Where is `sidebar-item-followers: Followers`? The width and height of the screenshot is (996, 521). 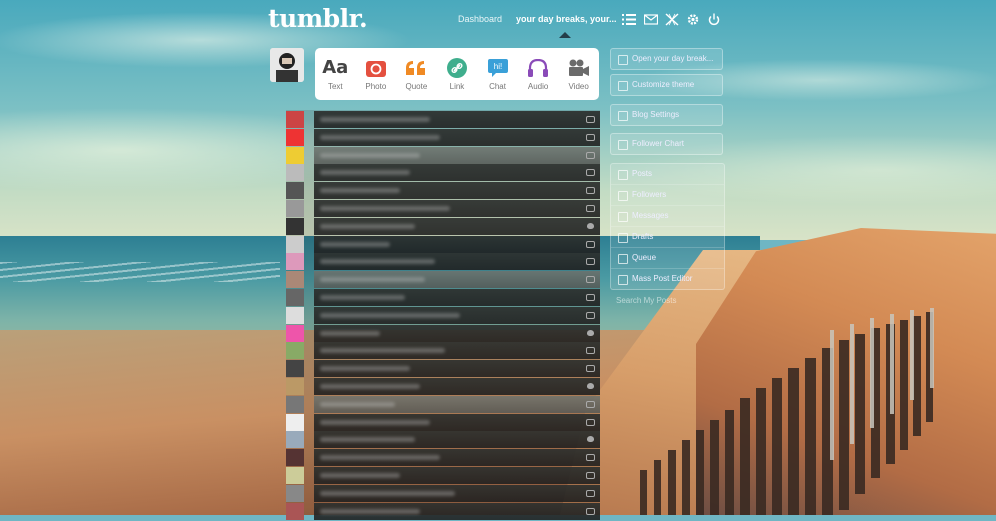 sidebar-item-followers: Followers is located at coordinates (667, 195).